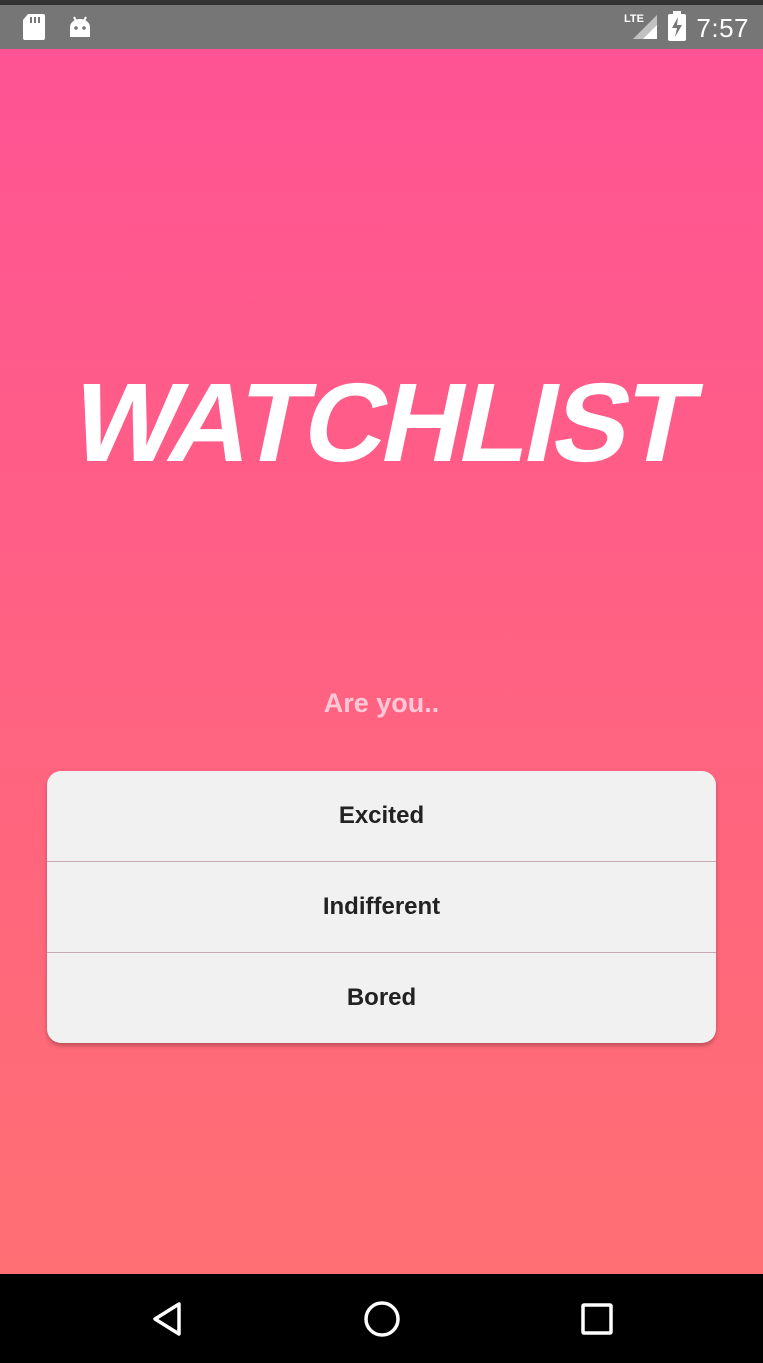  Describe the element at coordinates (677, 28) in the screenshot. I see `battery-charging-icon` at that location.